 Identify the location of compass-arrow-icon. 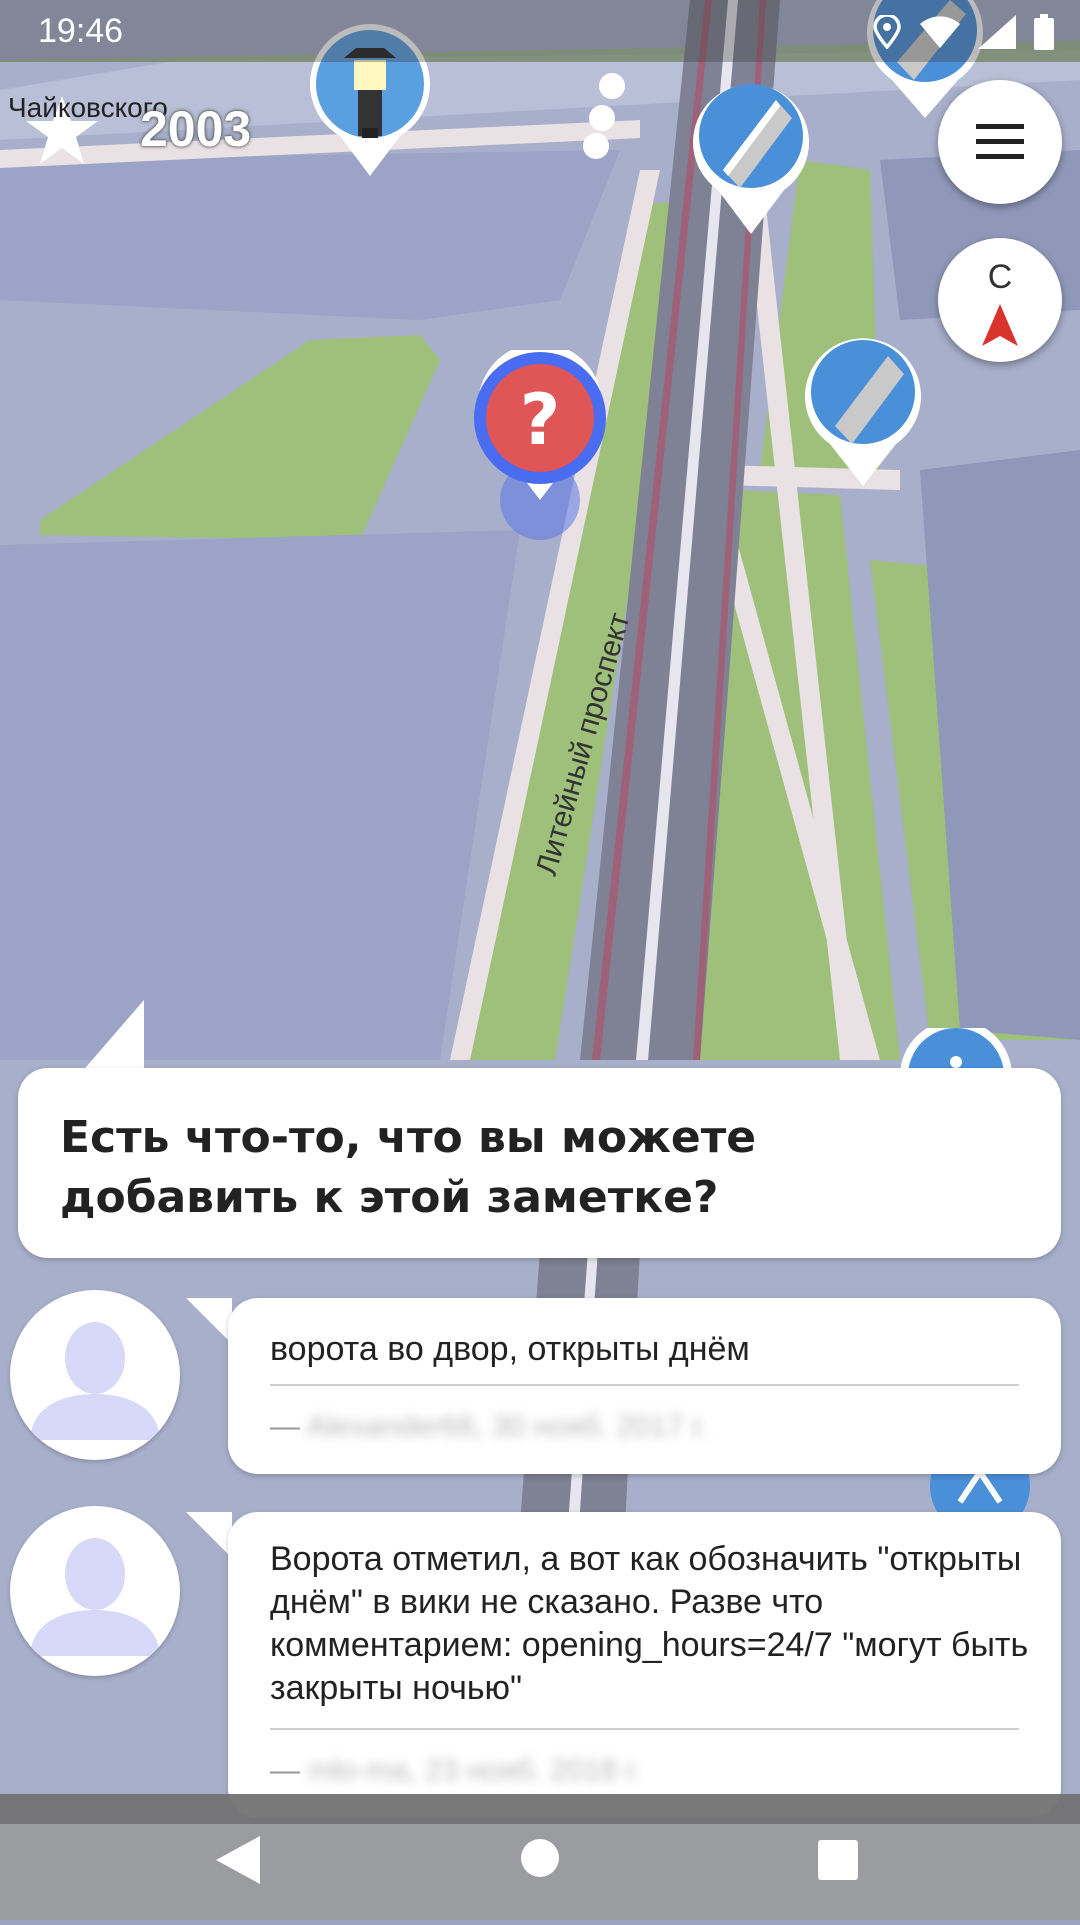
(1000, 325).